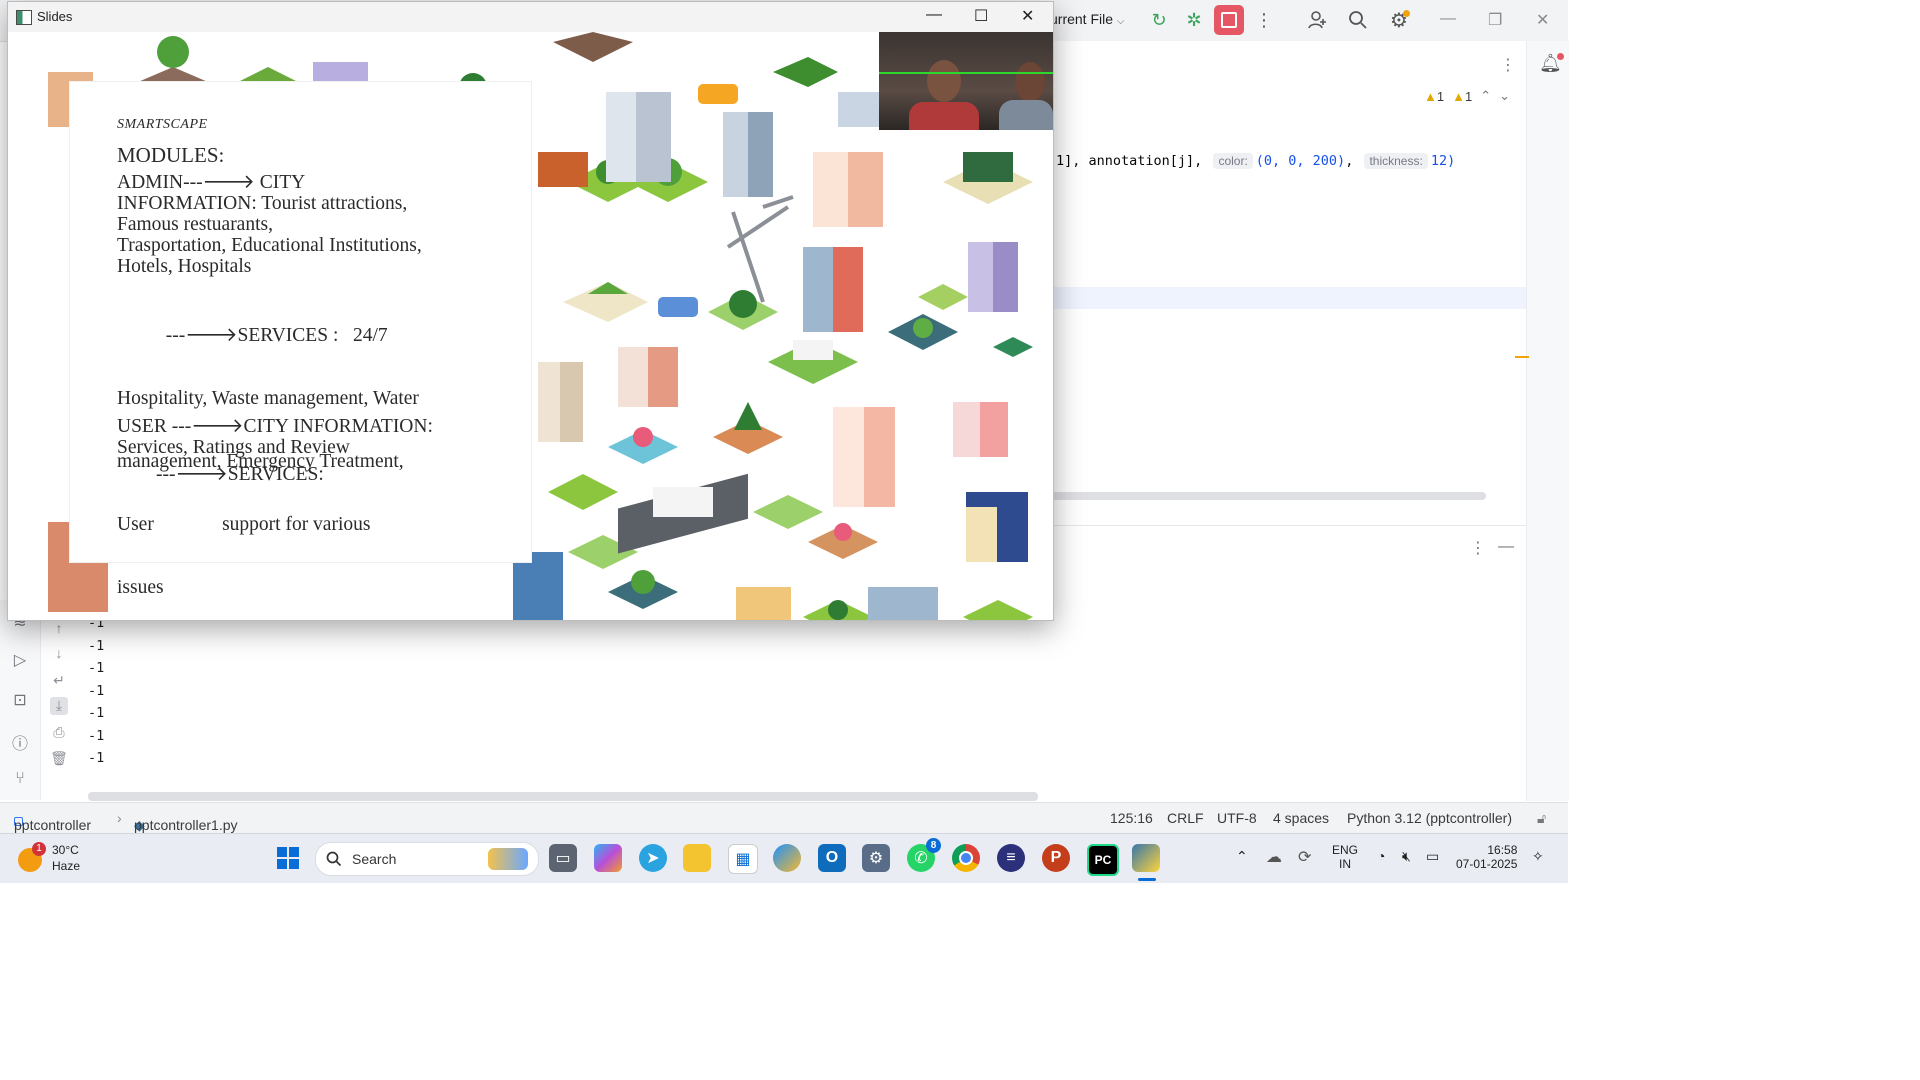  I want to click on clear-trash-icon: 🗑︎, so click(59, 759).